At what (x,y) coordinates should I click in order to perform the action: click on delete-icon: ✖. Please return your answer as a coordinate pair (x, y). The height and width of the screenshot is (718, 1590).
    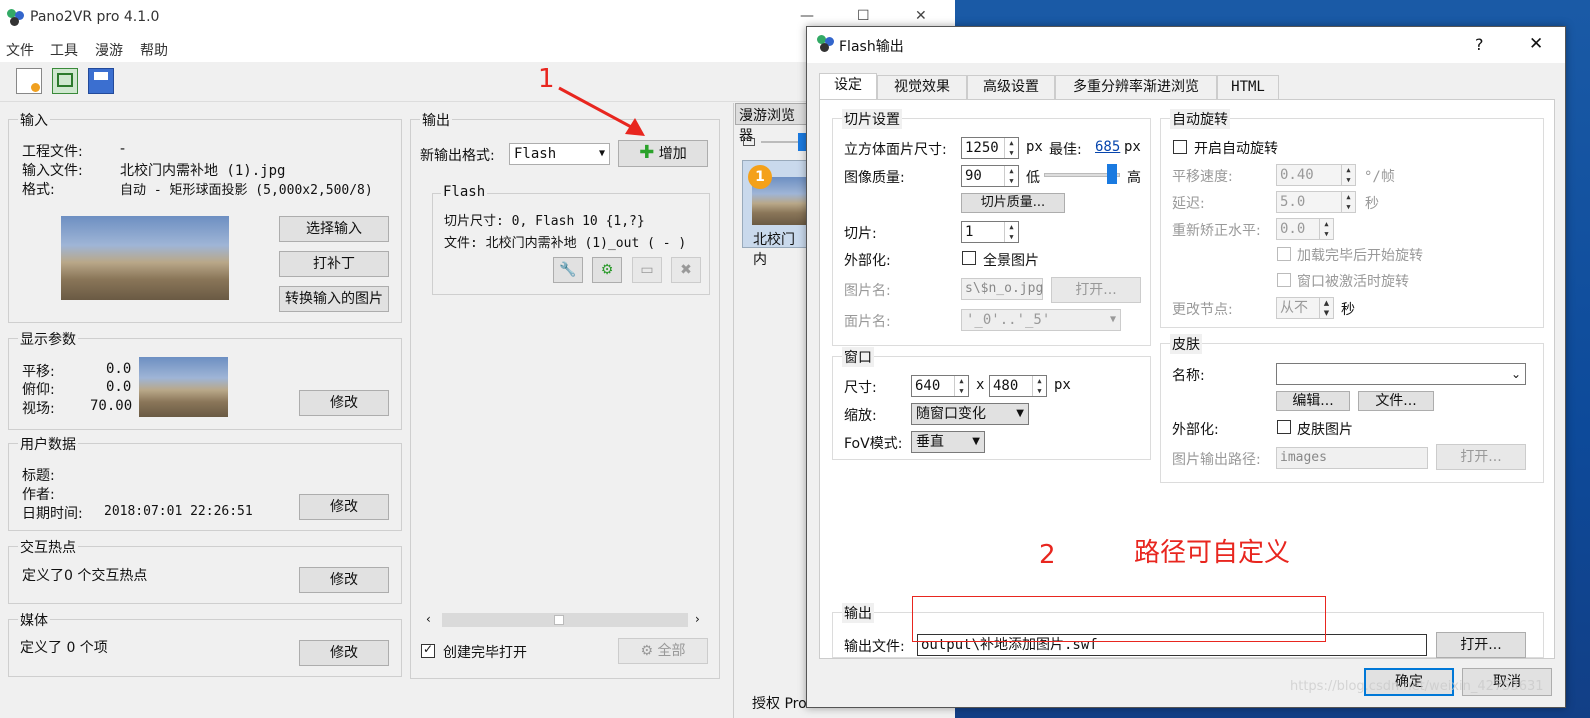
    Looking at the image, I should click on (686, 270).